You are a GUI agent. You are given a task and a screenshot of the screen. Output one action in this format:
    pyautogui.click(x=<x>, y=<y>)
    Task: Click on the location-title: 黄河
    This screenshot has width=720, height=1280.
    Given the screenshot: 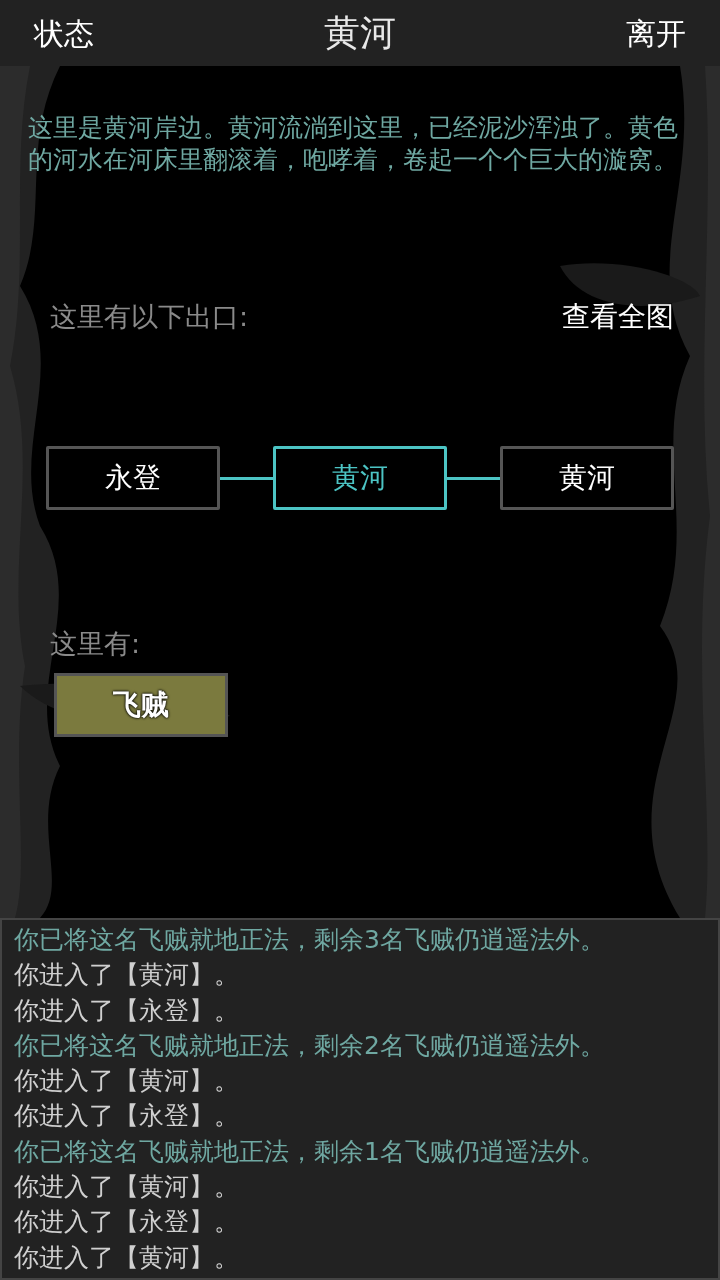 What is the action you would take?
    pyautogui.click(x=360, y=33)
    